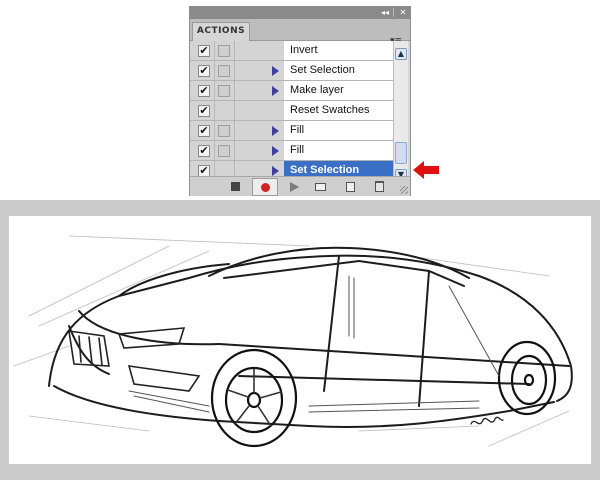  What do you see at coordinates (300, 13) in the screenshot?
I see `panel-titlebar: ◂◂ ✕` at bounding box center [300, 13].